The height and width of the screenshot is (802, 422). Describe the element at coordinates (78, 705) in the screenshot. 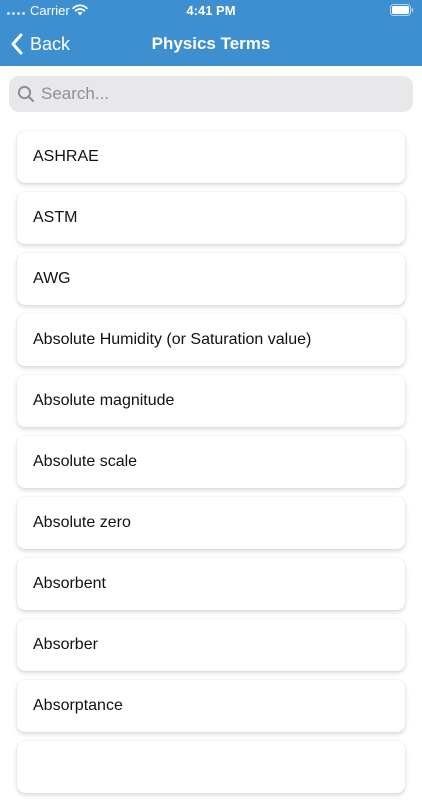

I see `list-item-label: Absorptance` at that location.